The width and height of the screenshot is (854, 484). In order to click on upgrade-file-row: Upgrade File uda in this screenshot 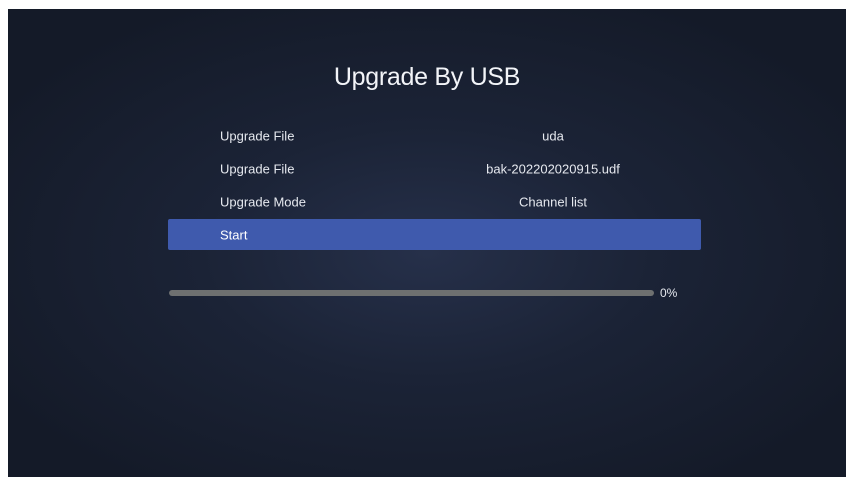, I will do `click(434, 135)`.